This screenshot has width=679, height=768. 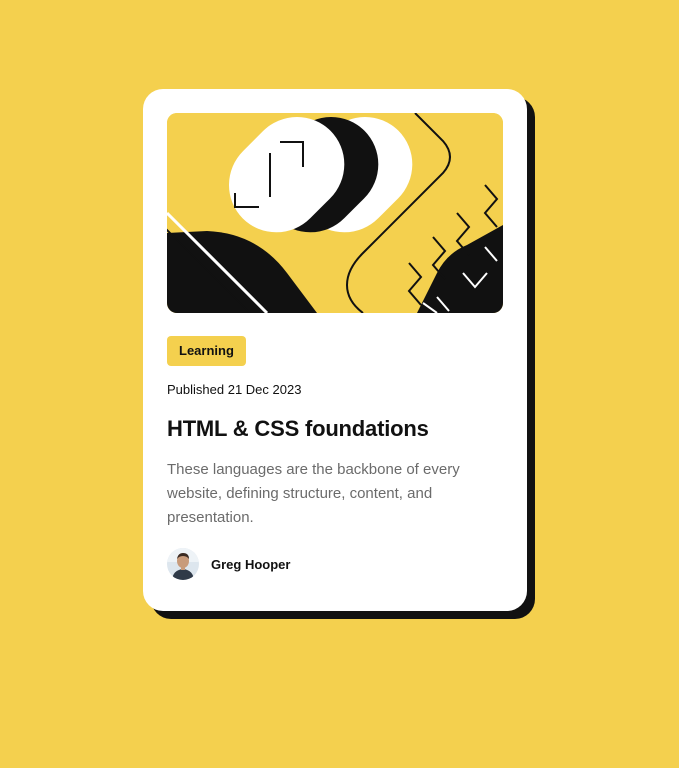 I want to click on category-badge: Learning, so click(x=206, y=351).